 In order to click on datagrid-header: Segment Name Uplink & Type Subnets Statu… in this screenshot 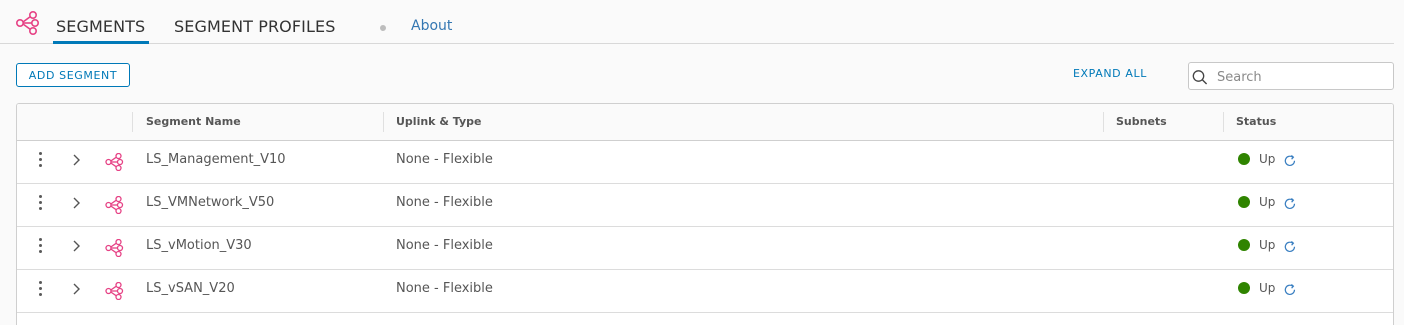, I will do `click(705, 122)`.